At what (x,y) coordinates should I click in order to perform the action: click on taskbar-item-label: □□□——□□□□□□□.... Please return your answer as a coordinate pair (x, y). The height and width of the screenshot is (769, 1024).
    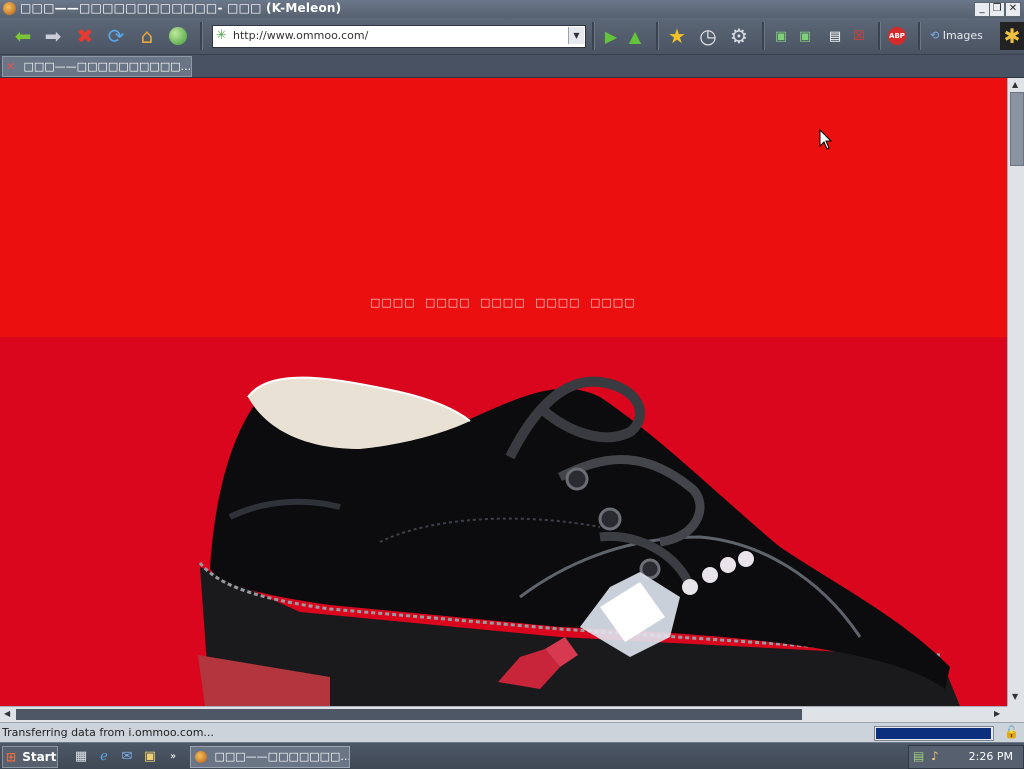
    Looking at the image, I should click on (282, 756).